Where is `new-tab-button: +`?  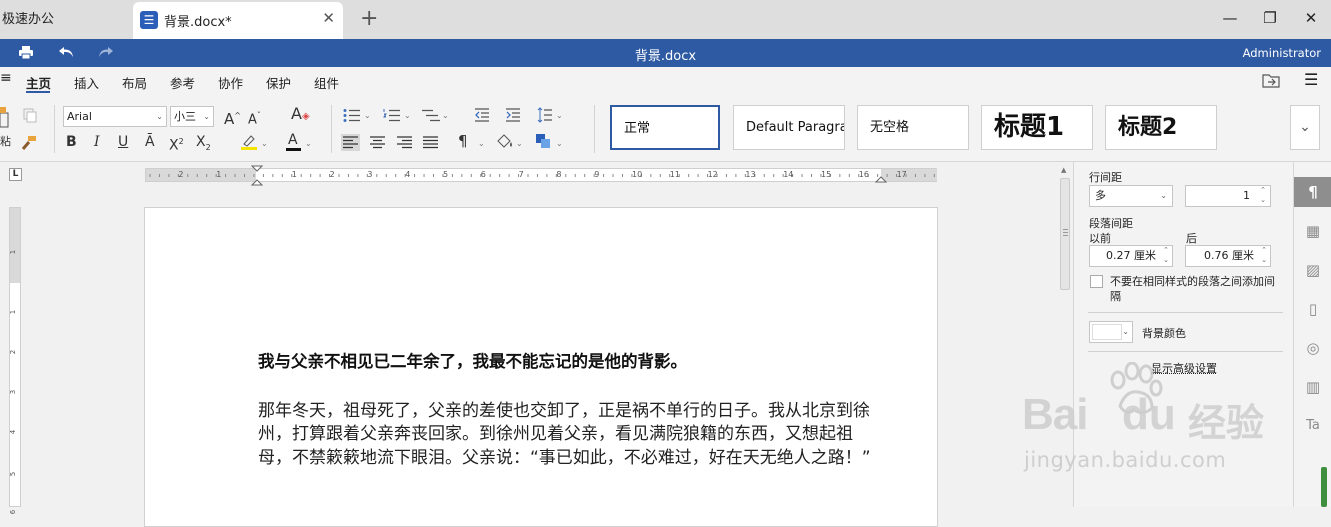
new-tab-button: + is located at coordinates (369, 19).